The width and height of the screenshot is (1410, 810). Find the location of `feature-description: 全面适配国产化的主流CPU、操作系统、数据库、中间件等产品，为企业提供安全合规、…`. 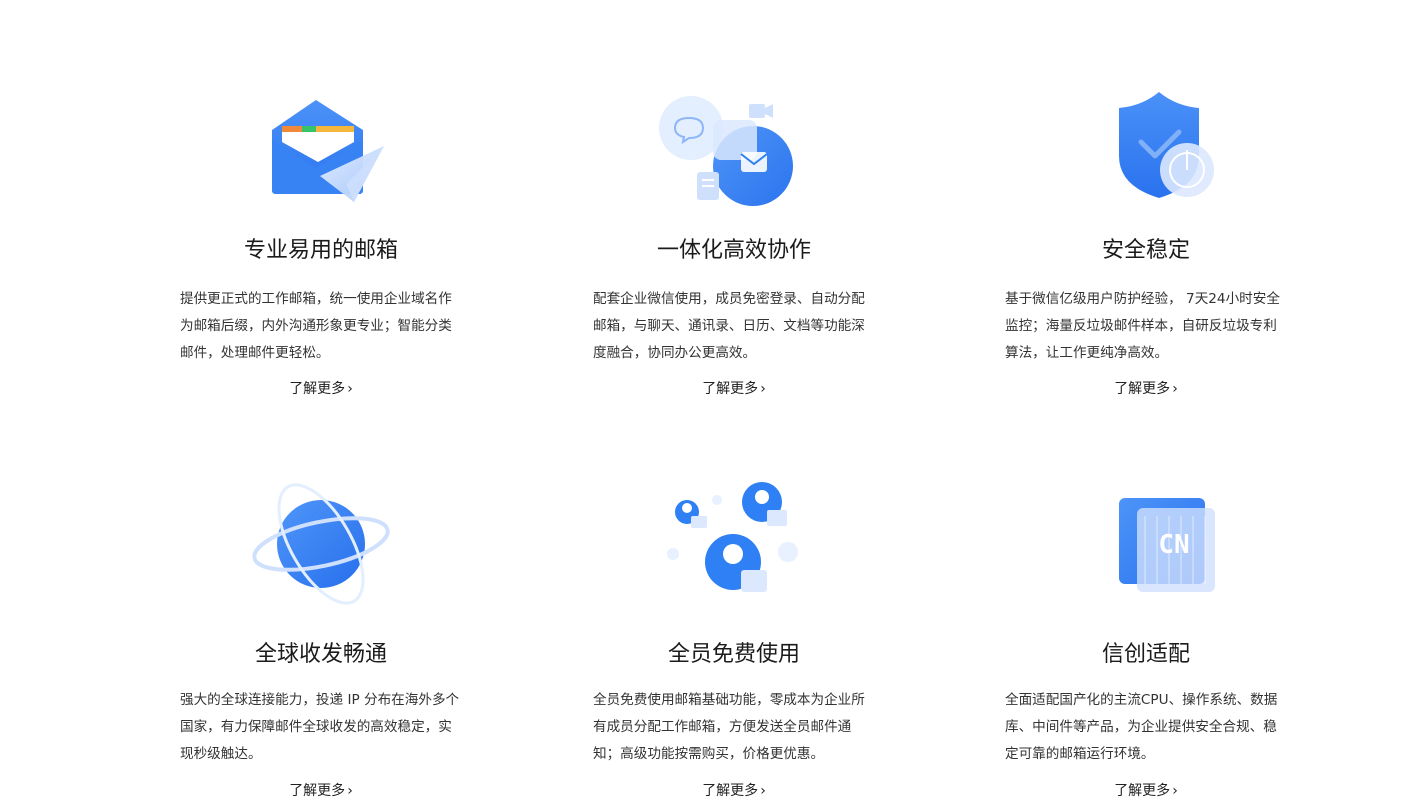

feature-description: 全面适配国产化的主流CPU、操作系统、数据库、中间件等产品，为企业提供安全合规、… is located at coordinates (1141, 727).